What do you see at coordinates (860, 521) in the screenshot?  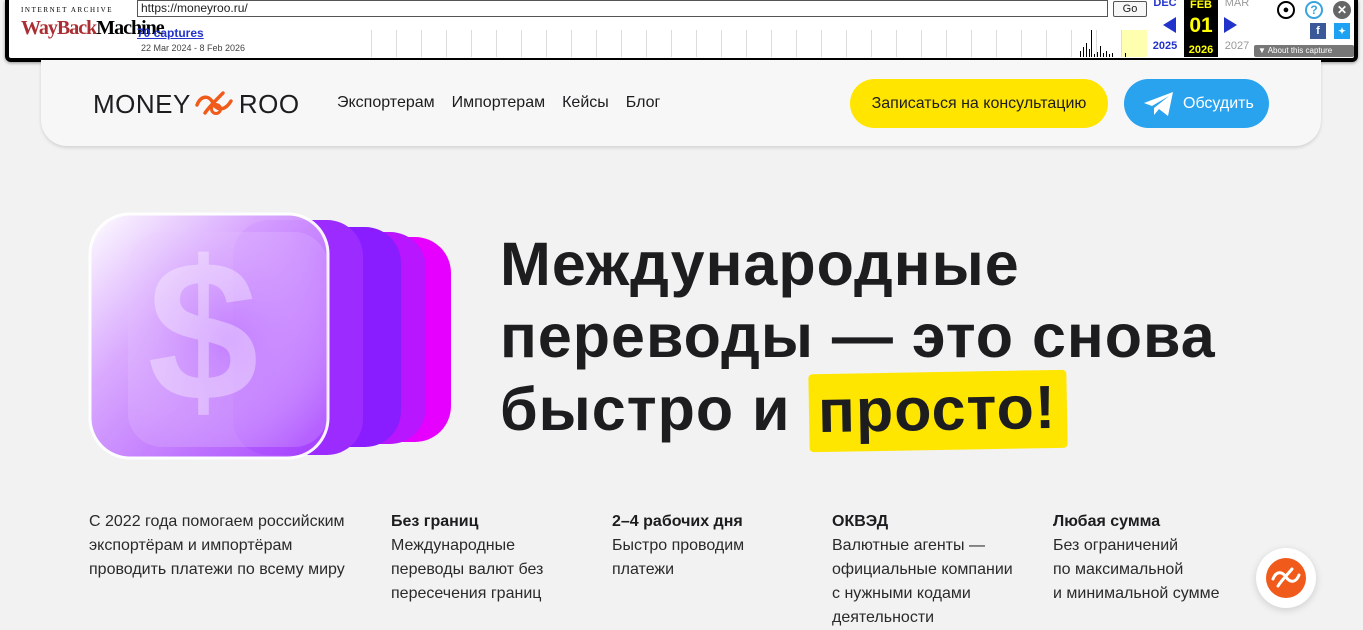 I see `feature-title: ОКВЭД` at bounding box center [860, 521].